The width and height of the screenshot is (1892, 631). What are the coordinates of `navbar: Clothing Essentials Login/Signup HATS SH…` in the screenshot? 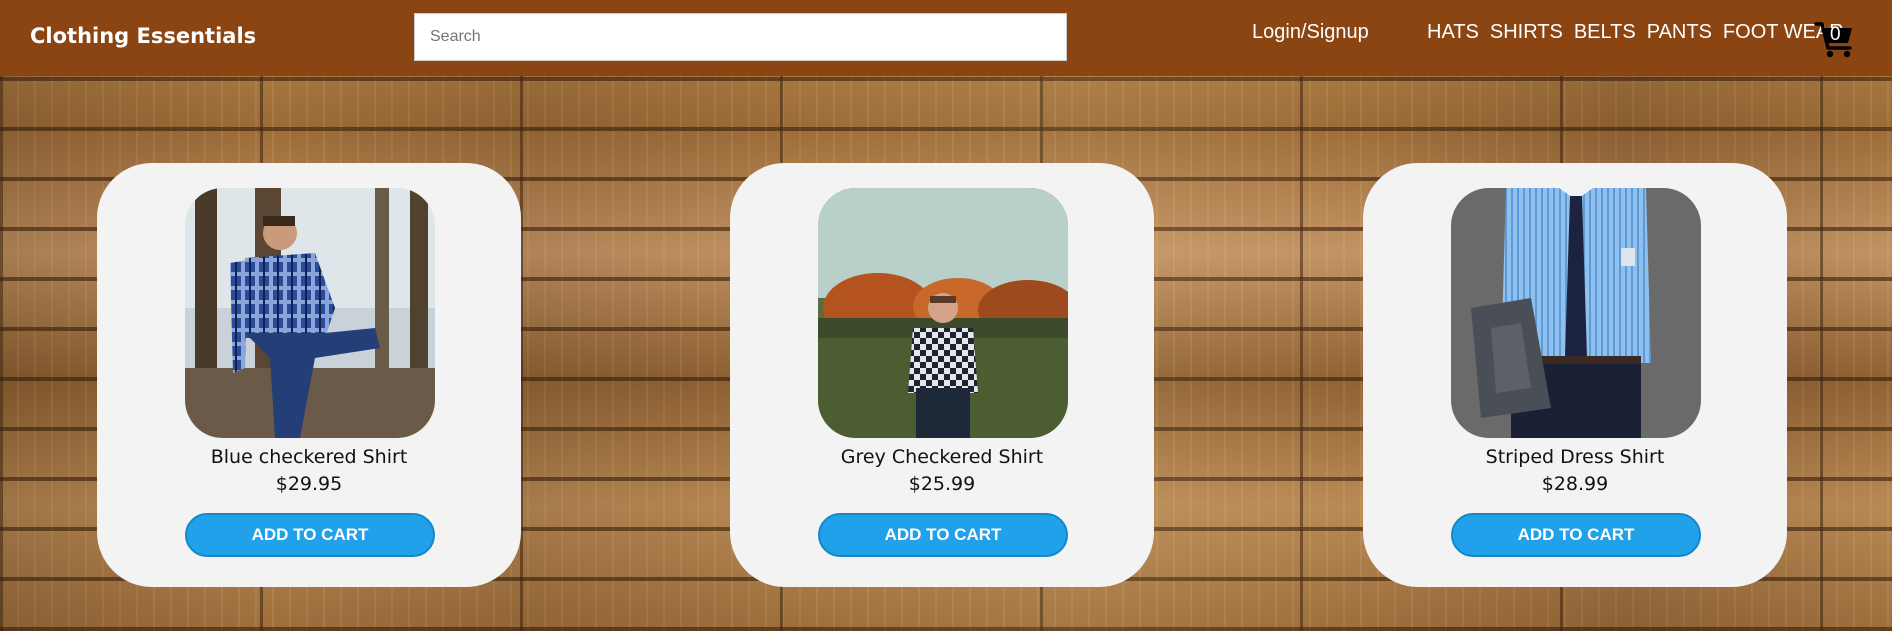 It's located at (946, 38).